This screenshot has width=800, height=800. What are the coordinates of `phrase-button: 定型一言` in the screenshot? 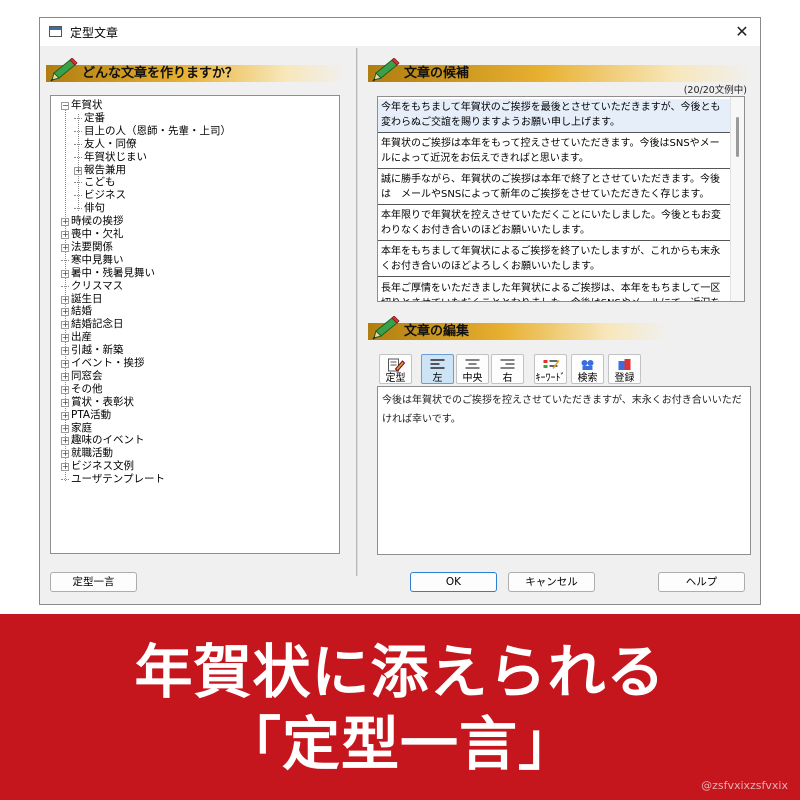 It's located at (93, 582).